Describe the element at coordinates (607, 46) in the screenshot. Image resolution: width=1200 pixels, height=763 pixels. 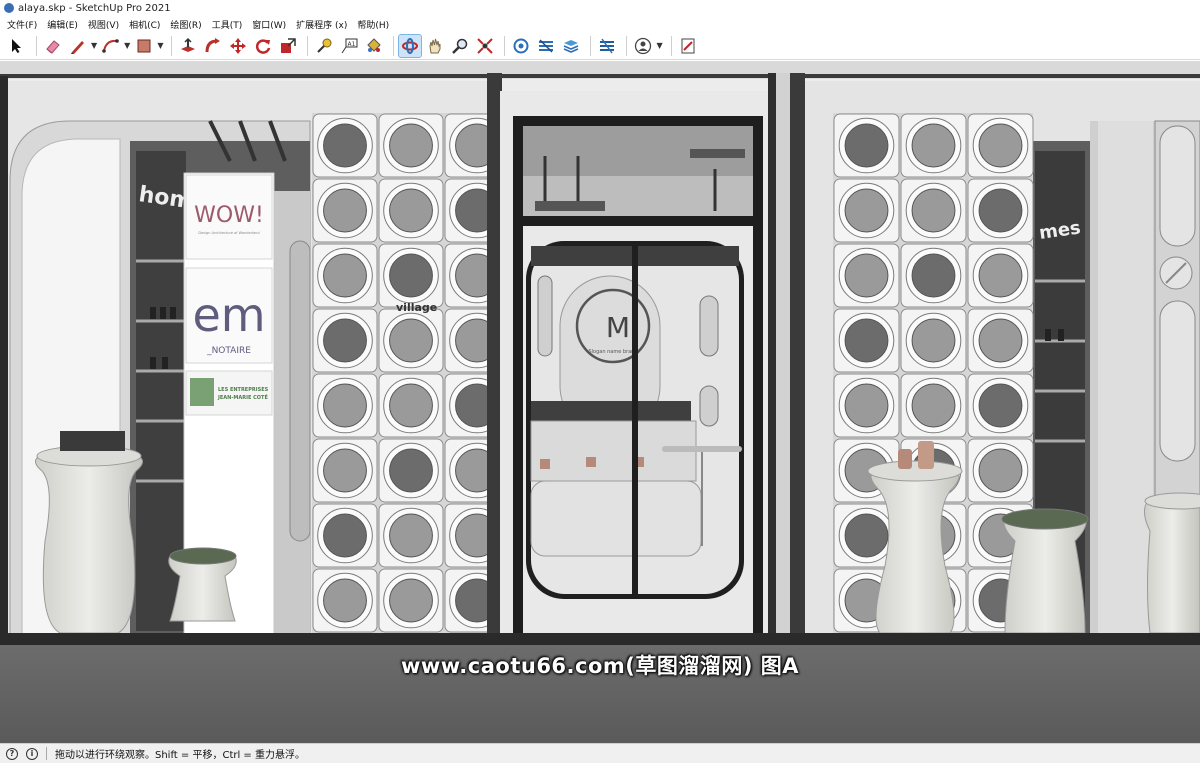
I see `extension-manager-icon` at that location.